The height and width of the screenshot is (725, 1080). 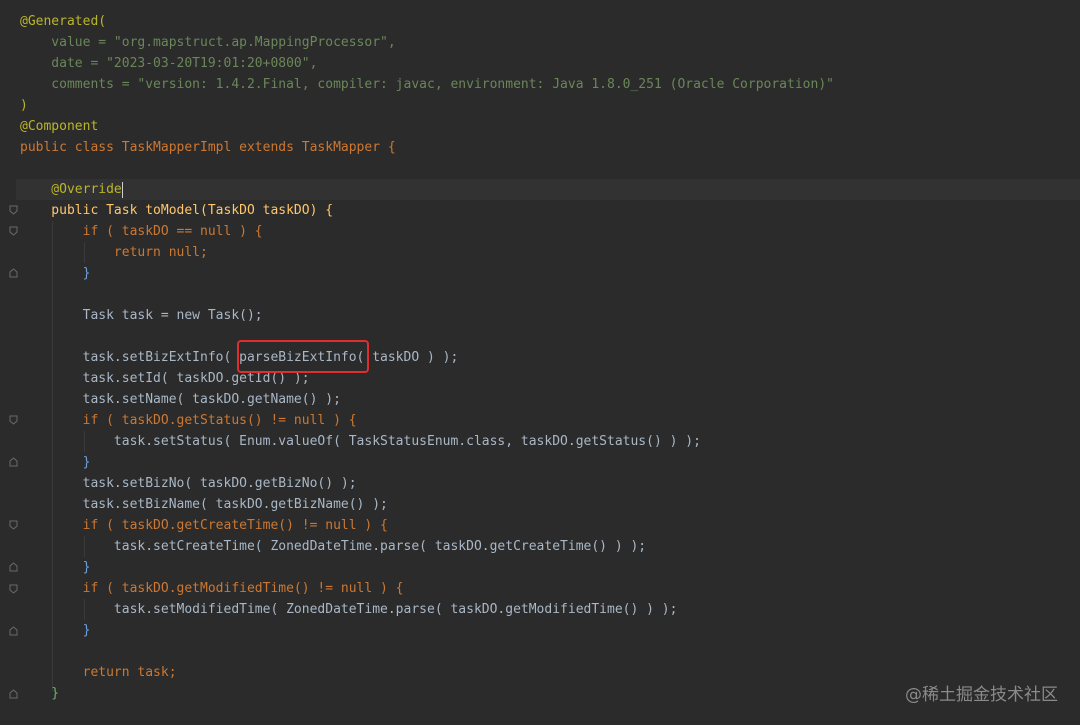 What do you see at coordinates (71, 189) in the screenshot?
I see `code-line-text: @Override` at bounding box center [71, 189].